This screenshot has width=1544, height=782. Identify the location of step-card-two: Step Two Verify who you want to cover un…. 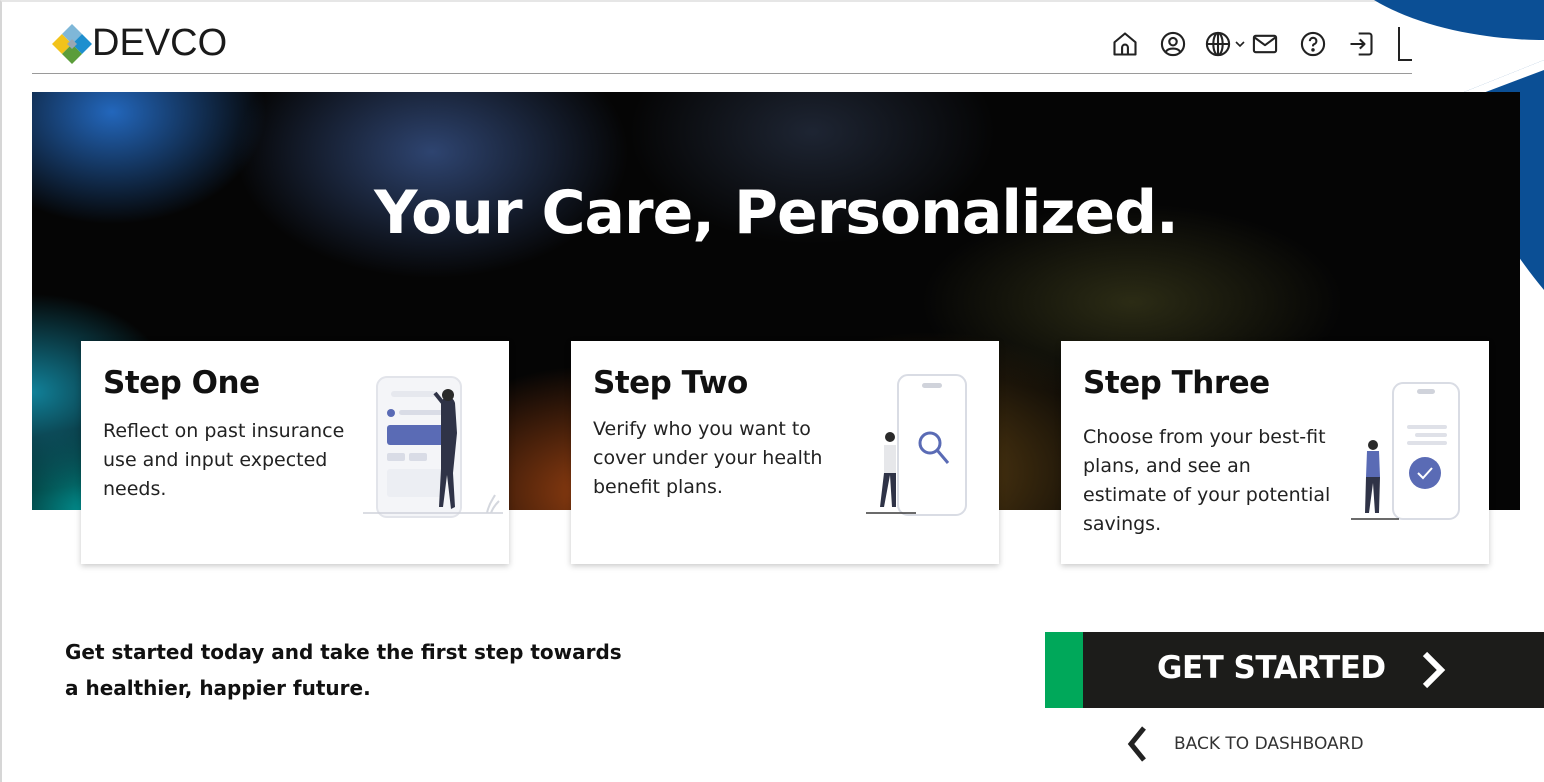
(785, 452).